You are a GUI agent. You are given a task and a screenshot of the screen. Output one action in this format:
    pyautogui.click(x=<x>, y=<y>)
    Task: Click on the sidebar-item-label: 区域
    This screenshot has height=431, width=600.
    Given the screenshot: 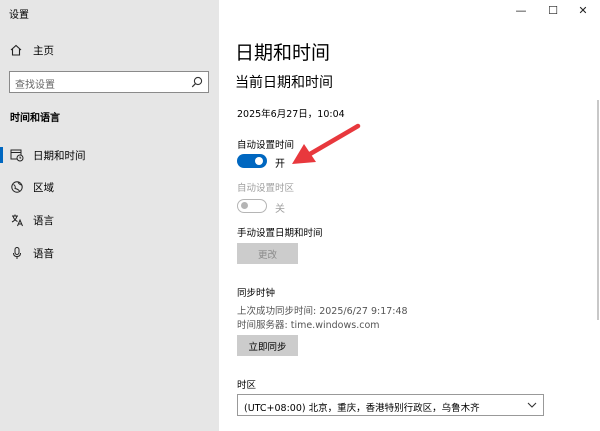 What is the action you would take?
    pyautogui.click(x=43, y=188)
    